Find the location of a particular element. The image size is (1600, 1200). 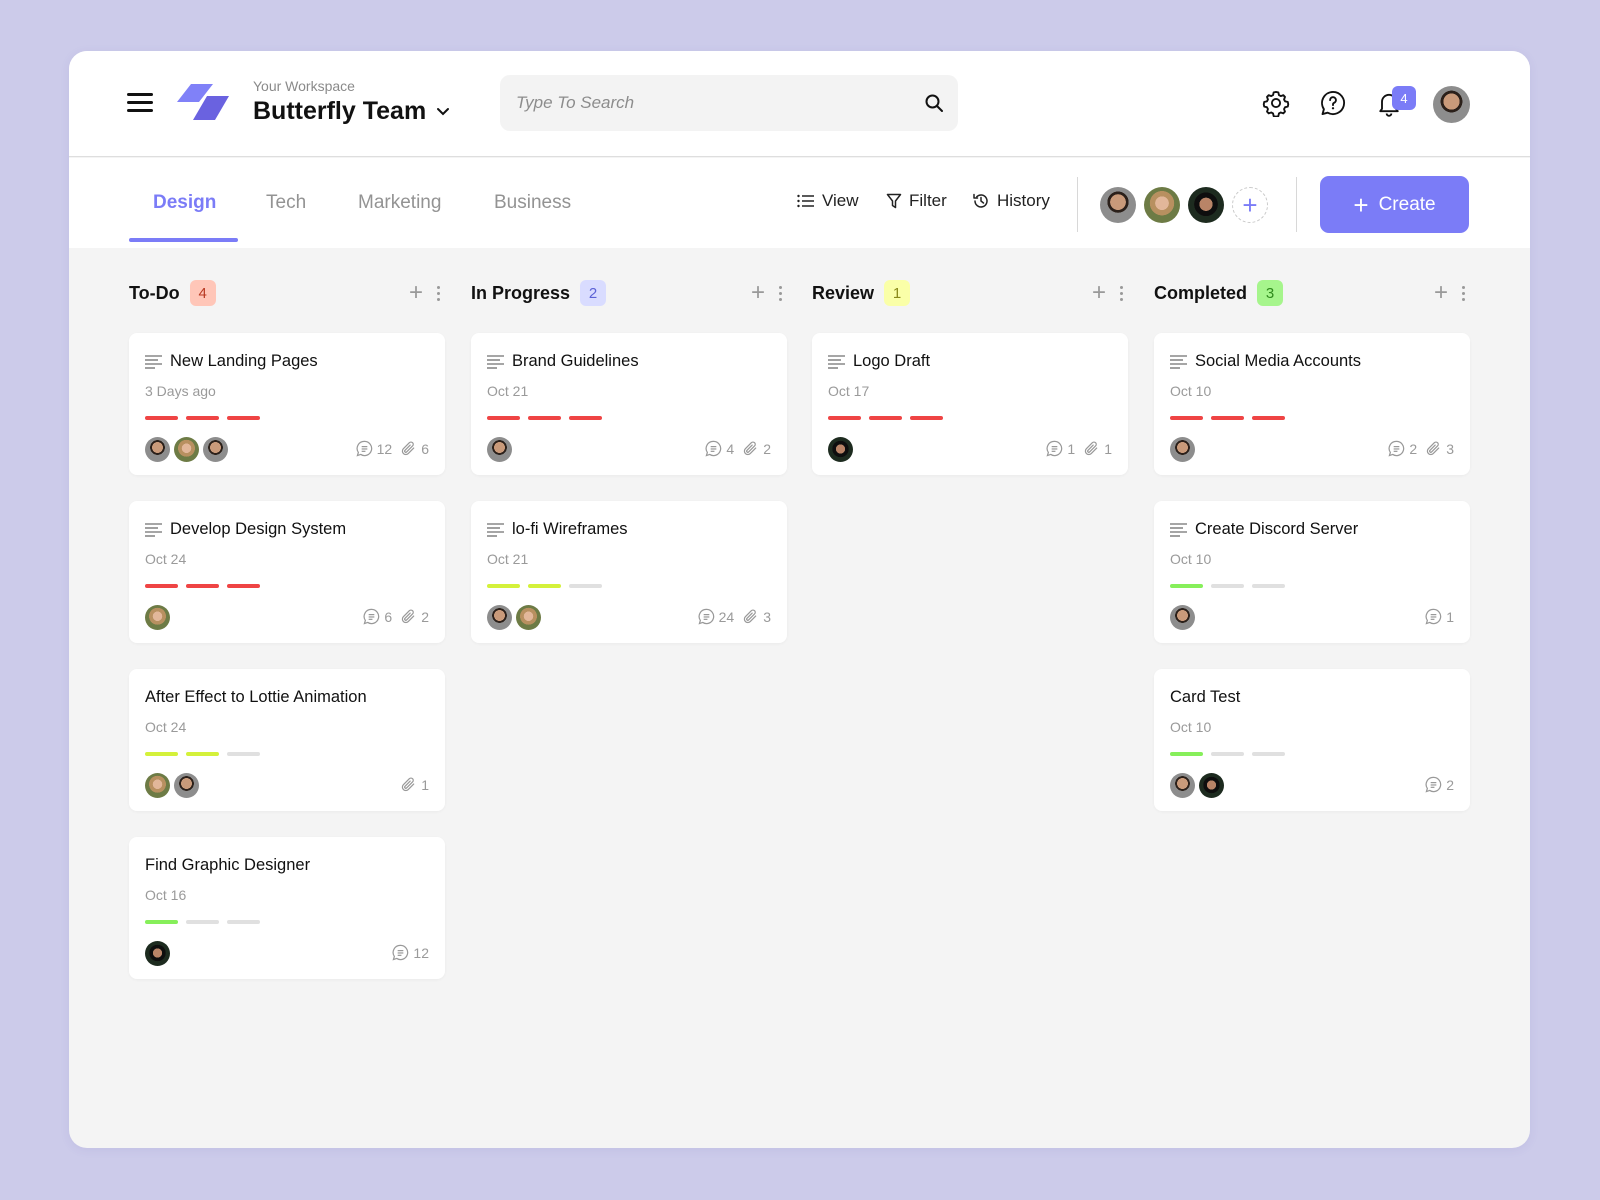

card-meta: 1 is located at coordinates (414, 784).